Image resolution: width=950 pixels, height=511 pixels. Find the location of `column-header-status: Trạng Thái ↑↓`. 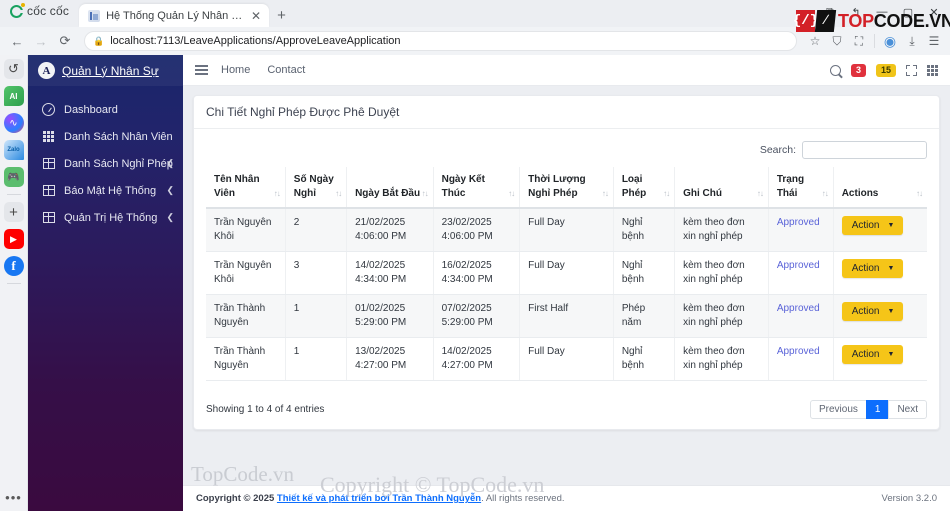

column-header-status: Trạng Thái ↑↓ is located at coordinates (801, 188).